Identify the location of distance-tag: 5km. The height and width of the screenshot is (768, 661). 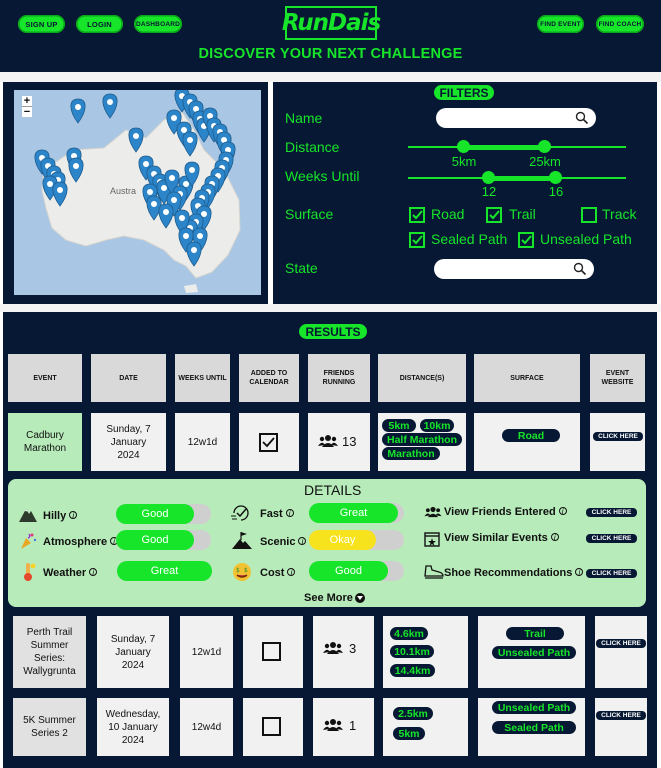
(399, 425).